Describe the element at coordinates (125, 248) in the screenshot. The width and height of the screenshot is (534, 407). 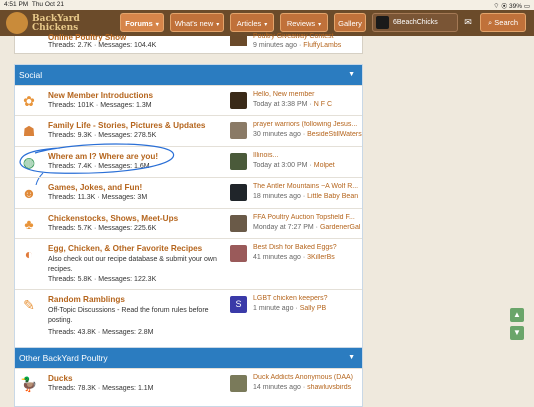
I see `forum-title: Egg, Chicken, & Other Favorite Recipes` at that location.